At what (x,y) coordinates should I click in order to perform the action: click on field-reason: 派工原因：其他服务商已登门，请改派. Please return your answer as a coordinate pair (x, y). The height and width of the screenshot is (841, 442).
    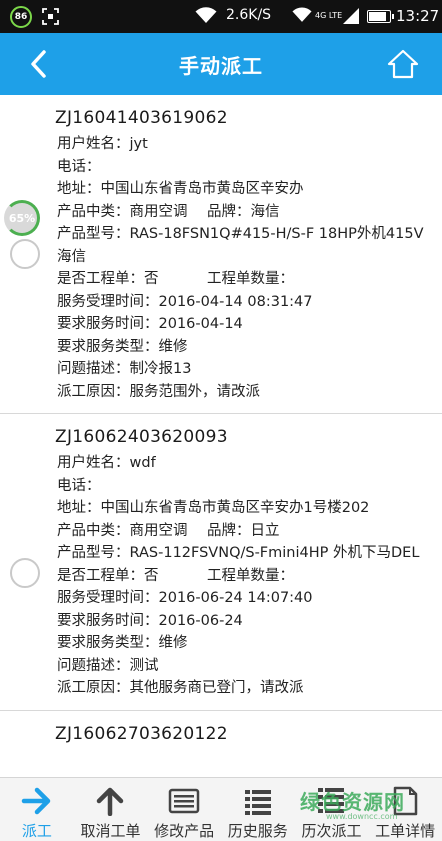
    Looking at the image, I should click on (244, 688).